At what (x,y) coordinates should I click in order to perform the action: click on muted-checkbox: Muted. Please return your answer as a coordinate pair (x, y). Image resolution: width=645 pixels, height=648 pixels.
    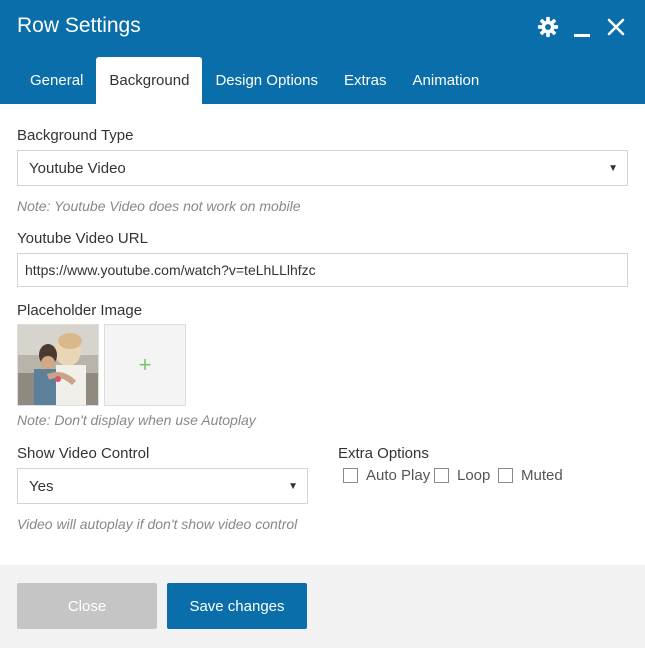
    Looking at the image, I should click on (530, 475).